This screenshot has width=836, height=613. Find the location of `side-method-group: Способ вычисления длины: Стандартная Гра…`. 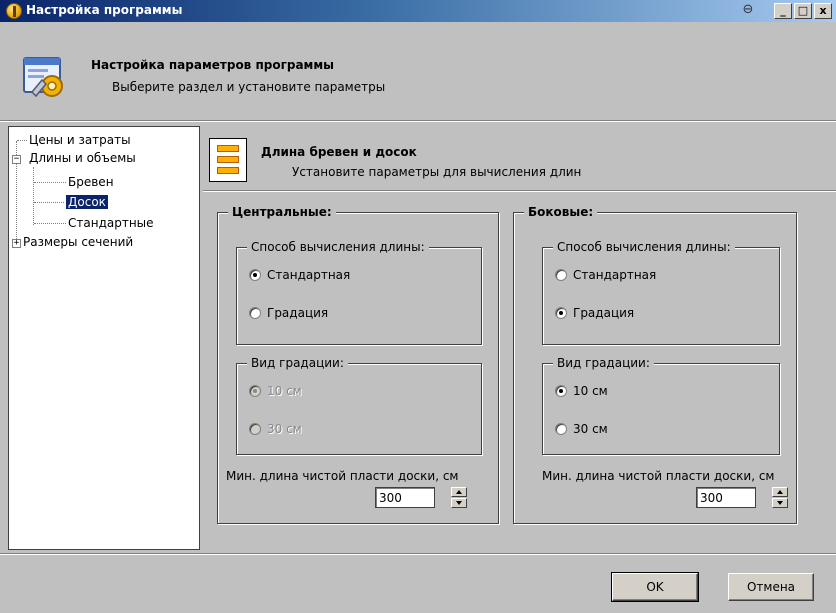

side-method-group: Способ вычисления длины: Стандартная Гра… is located at coordinates (661, 292).